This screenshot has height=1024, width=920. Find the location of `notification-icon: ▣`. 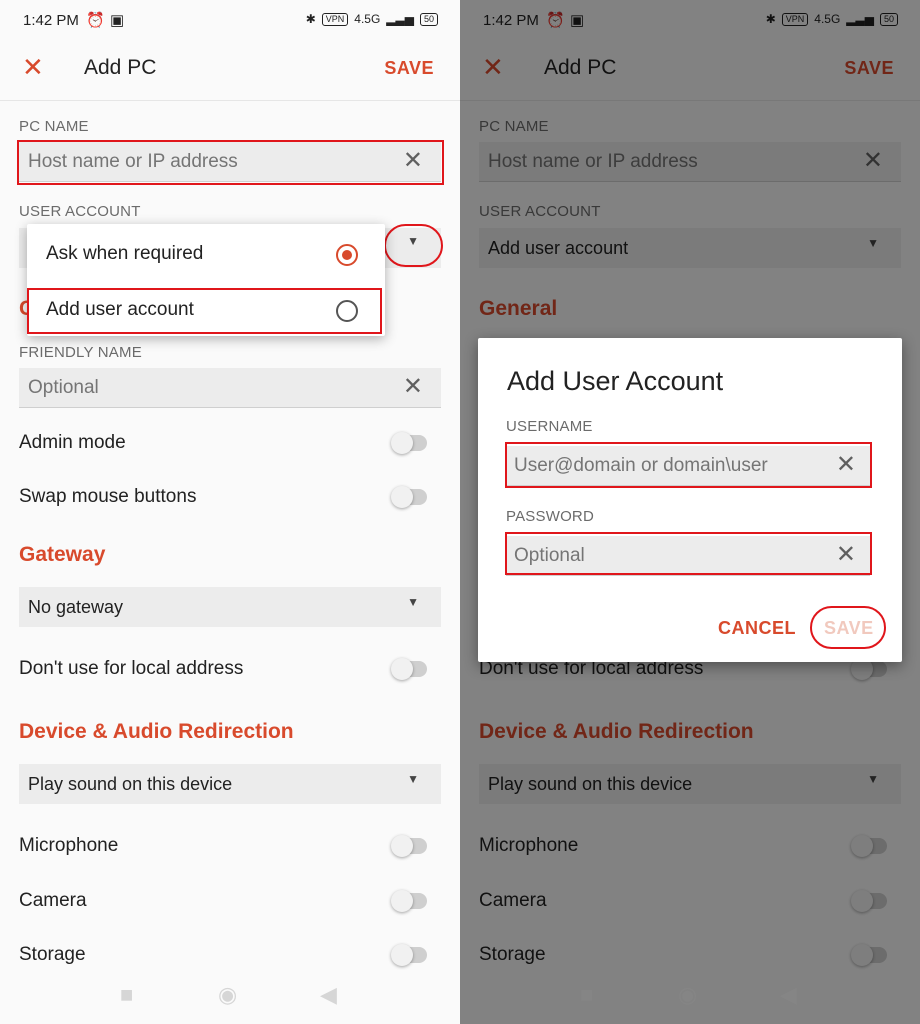

notification-icon: ▣ is located at coordinates (117, 20).